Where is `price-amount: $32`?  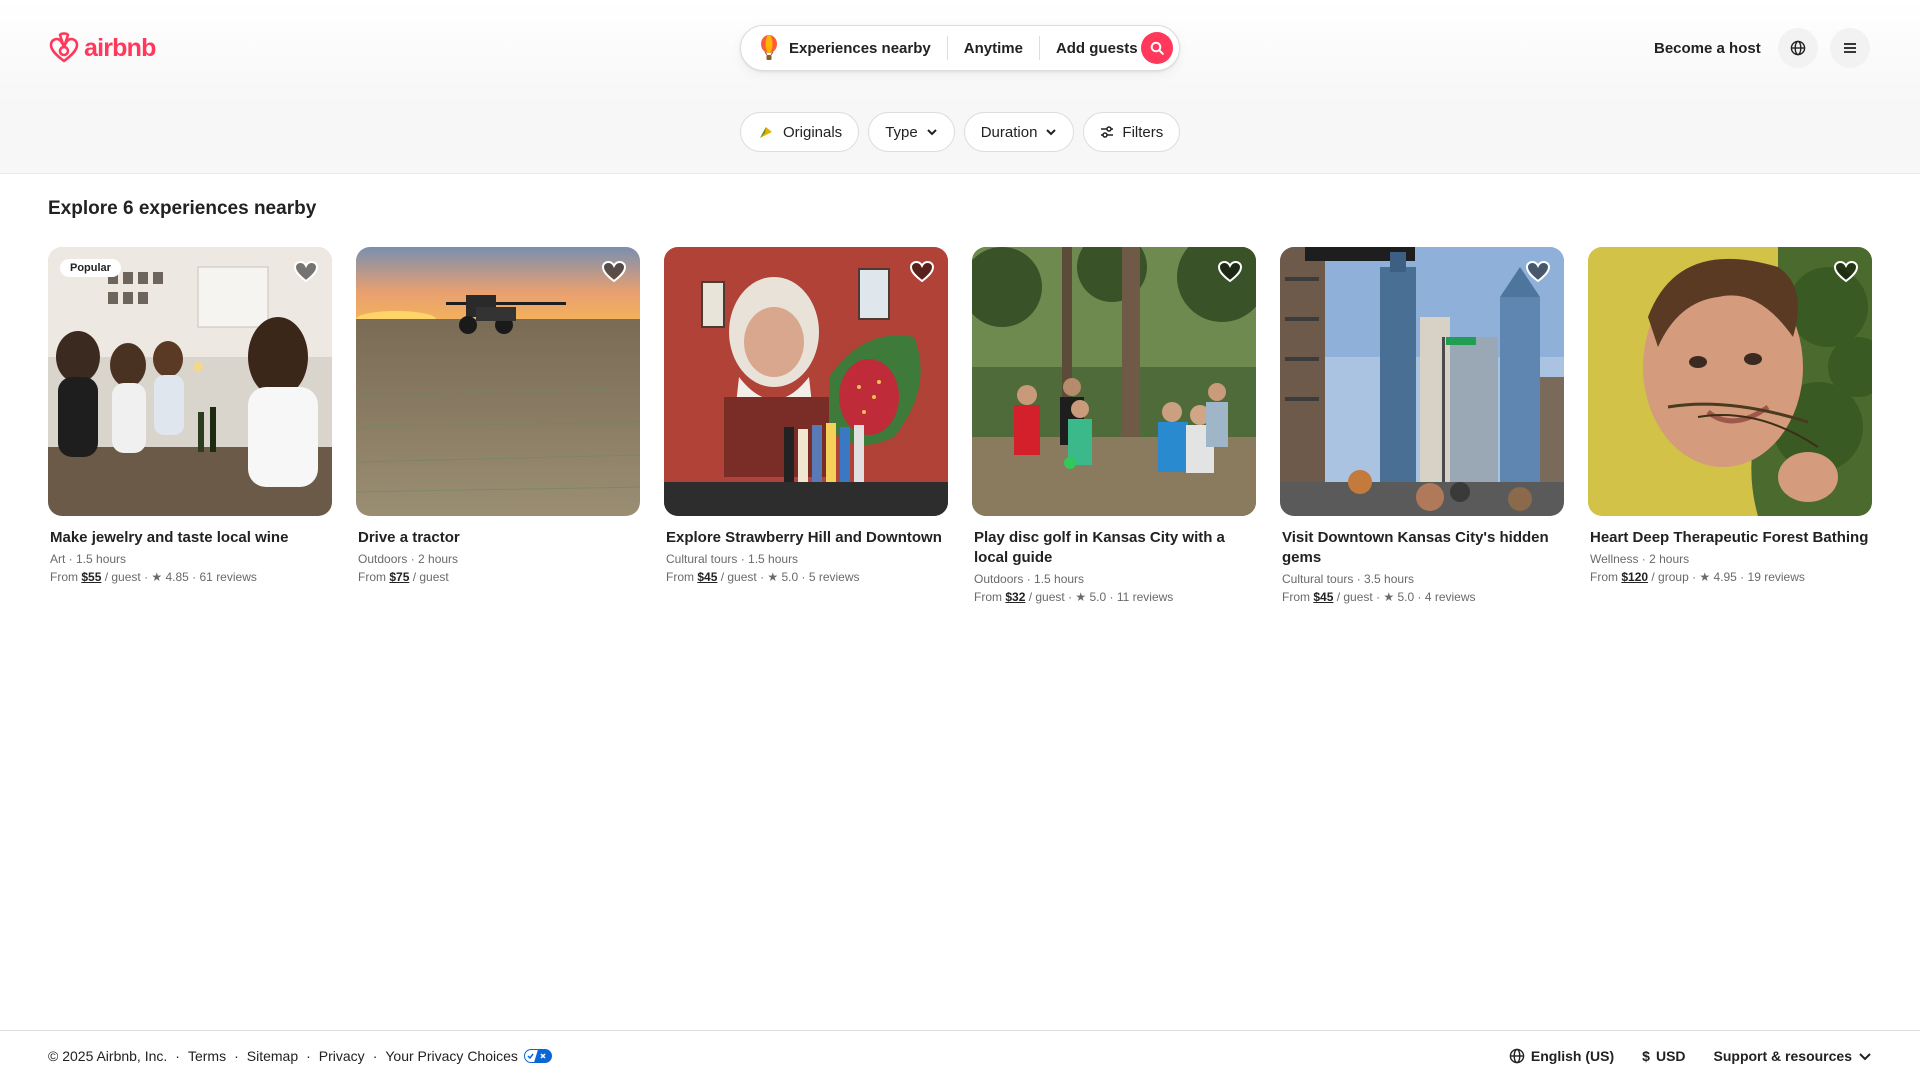
price-amount: $32 is located at coordinates (1015, 597).